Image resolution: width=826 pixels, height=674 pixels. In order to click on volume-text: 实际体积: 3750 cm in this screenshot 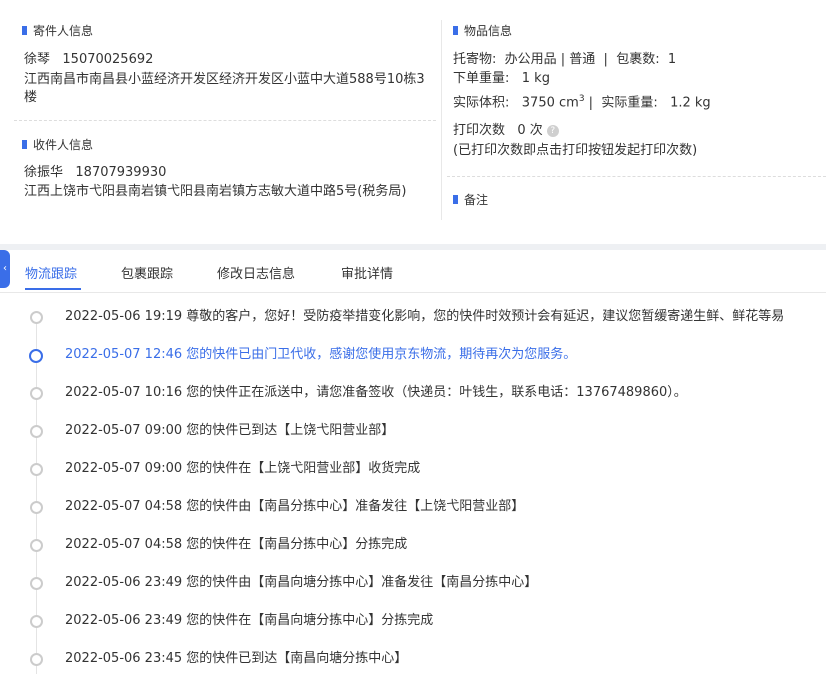, I will do `click(516, 103)`.